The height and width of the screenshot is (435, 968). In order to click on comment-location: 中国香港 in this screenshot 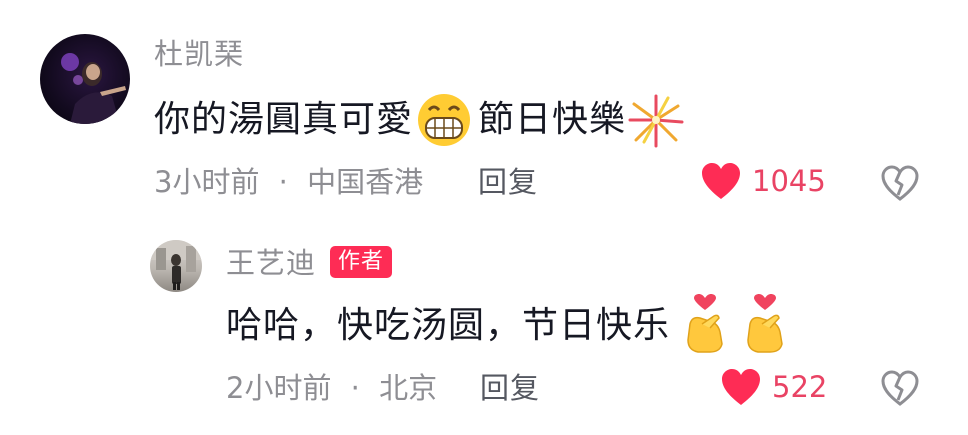, I will do `click(365, 182)`.